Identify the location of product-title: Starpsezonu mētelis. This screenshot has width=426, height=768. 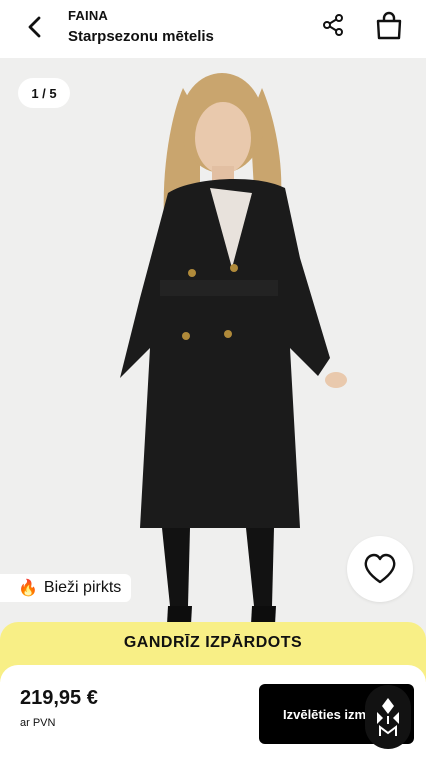
(141, 36).